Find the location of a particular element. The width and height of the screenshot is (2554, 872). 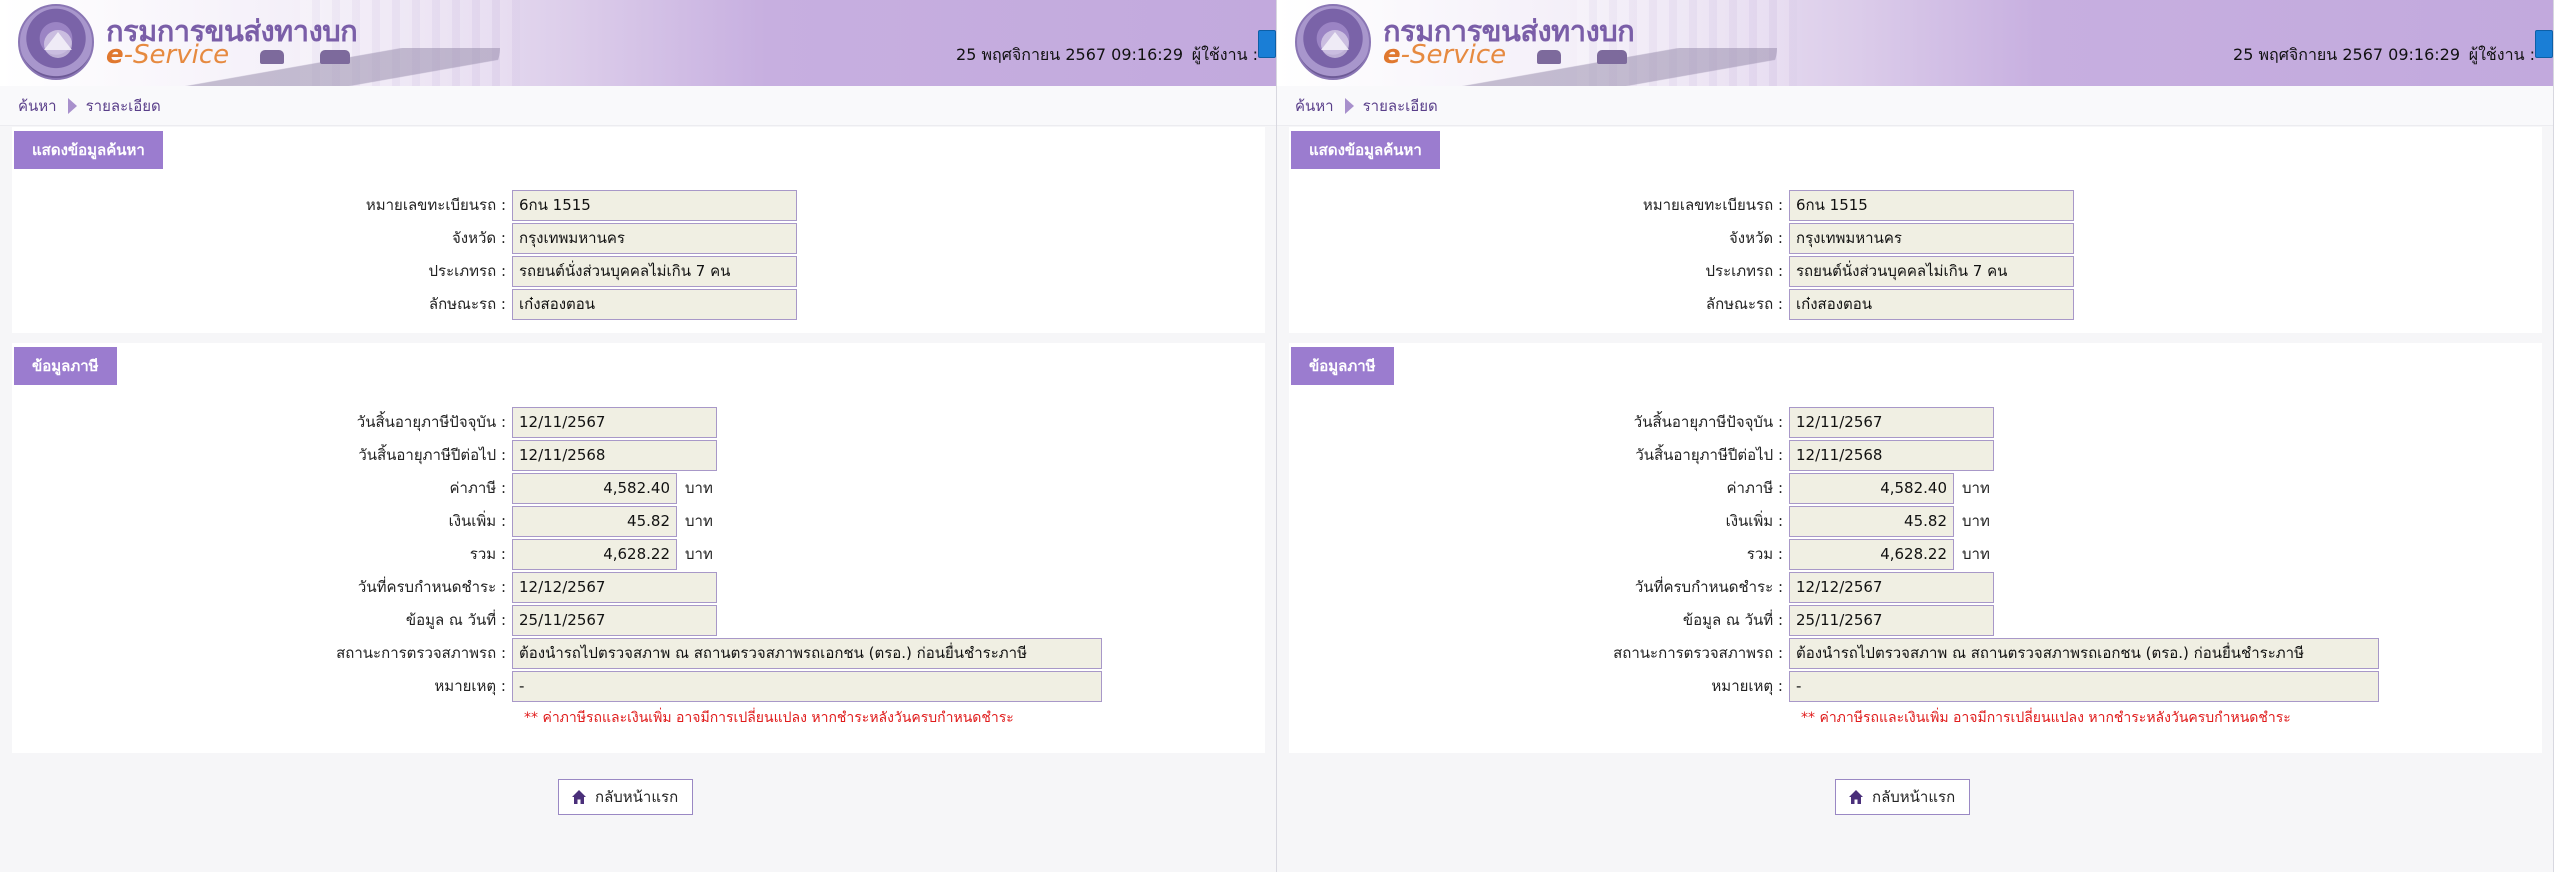

due-date-label: วันที่ครบกำหนดชำระ : is located at coordinates (431, 587).